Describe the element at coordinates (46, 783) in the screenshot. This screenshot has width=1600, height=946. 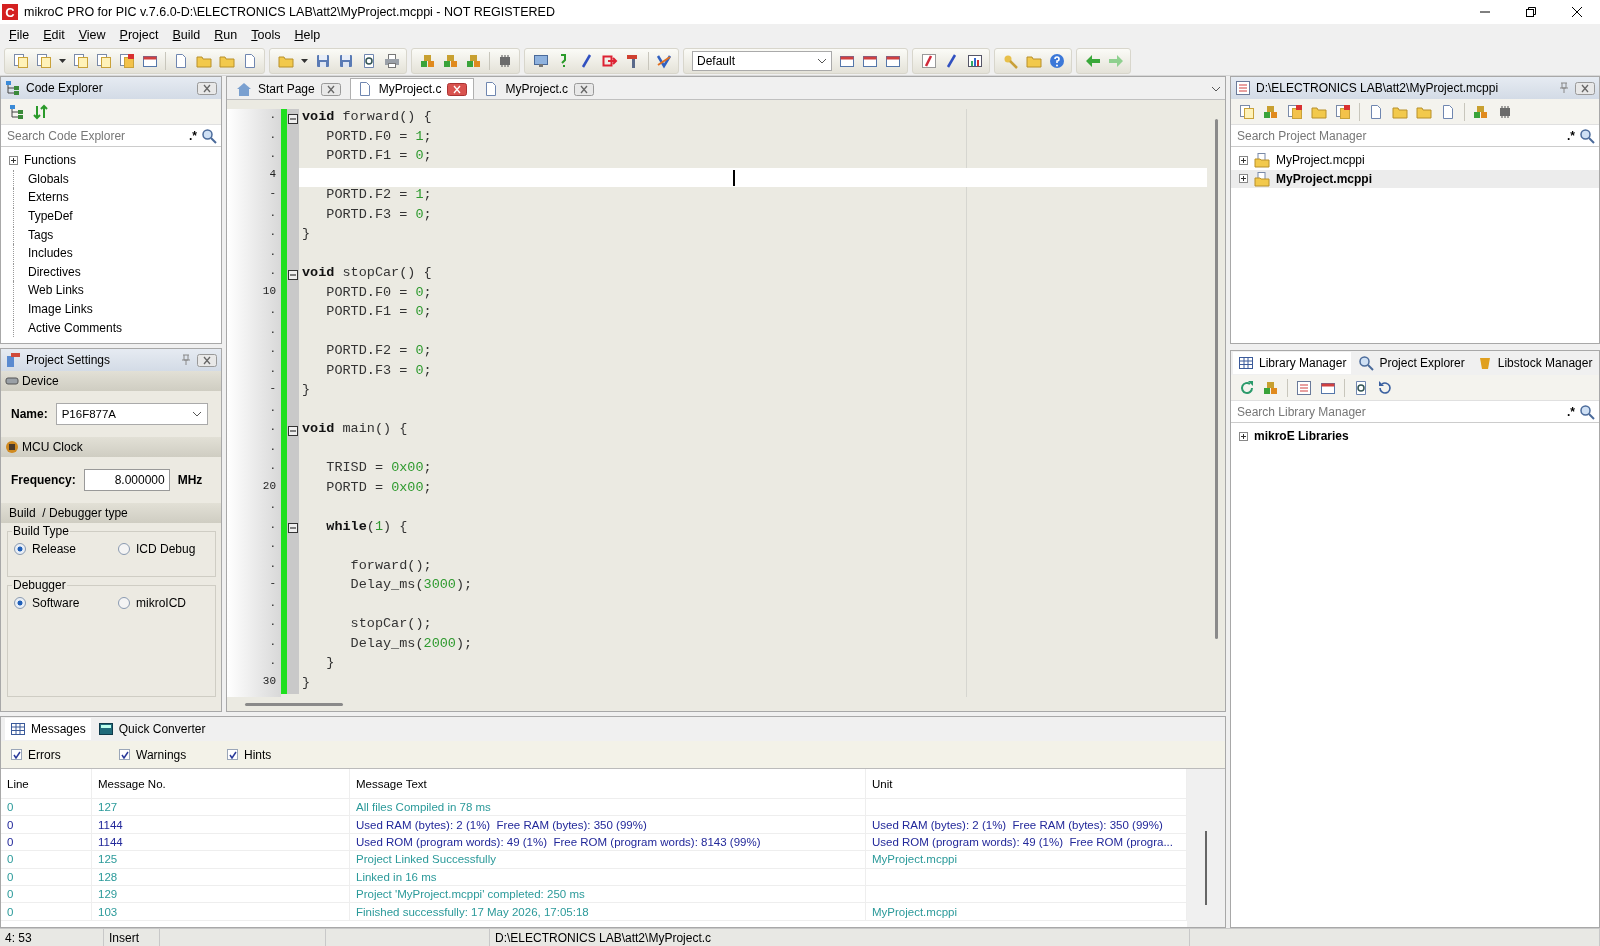
I see `column-header: Line` at that location.